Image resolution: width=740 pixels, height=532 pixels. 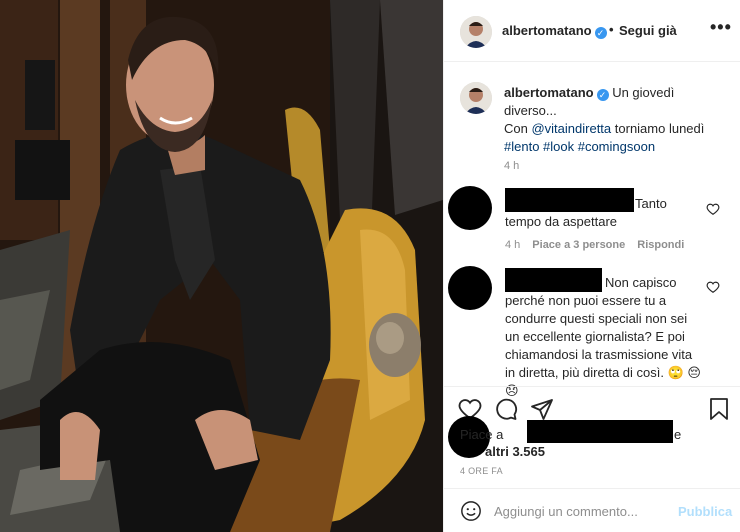 What do you see at coordinates (721, 27) in the screenshot?
I see `more-icon: •••` at bounding box center [721, 27].